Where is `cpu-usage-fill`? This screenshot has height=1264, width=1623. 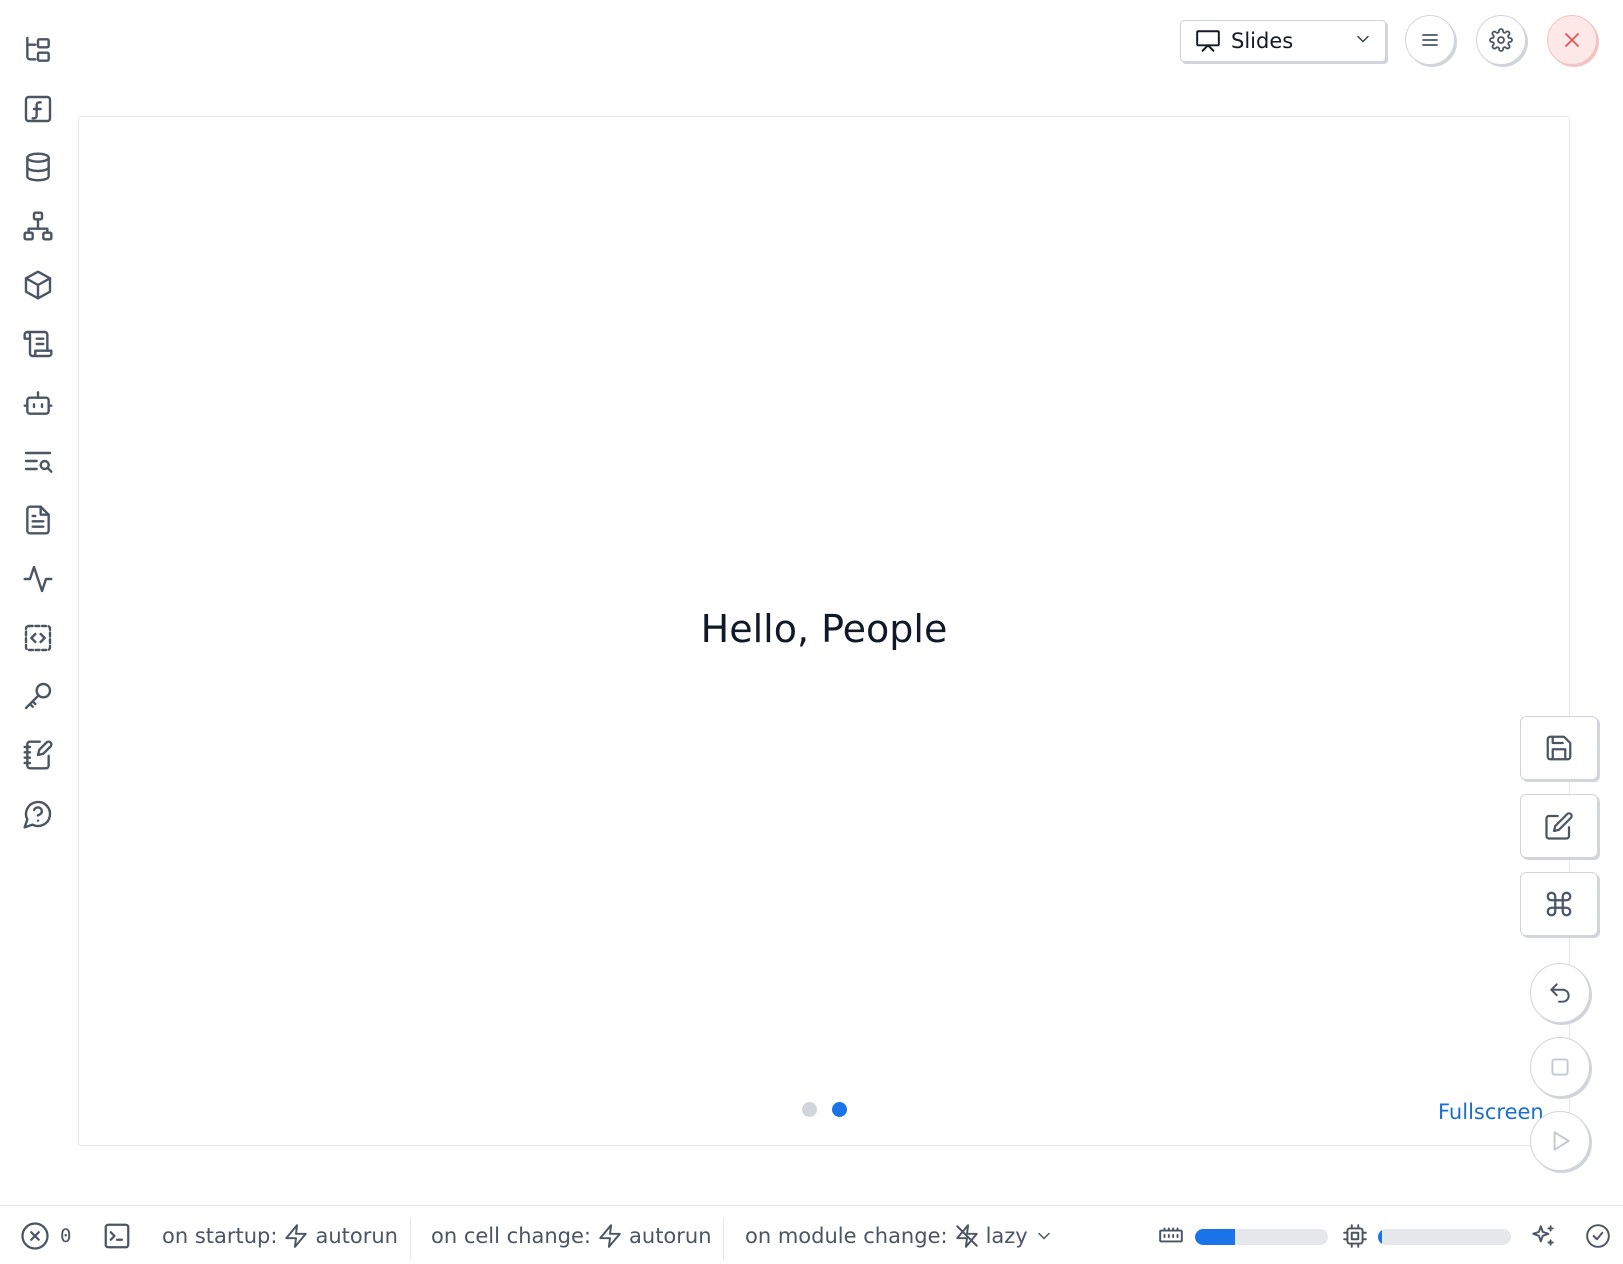 cpu-usage-fill is located at coordinates (1380, 1237).